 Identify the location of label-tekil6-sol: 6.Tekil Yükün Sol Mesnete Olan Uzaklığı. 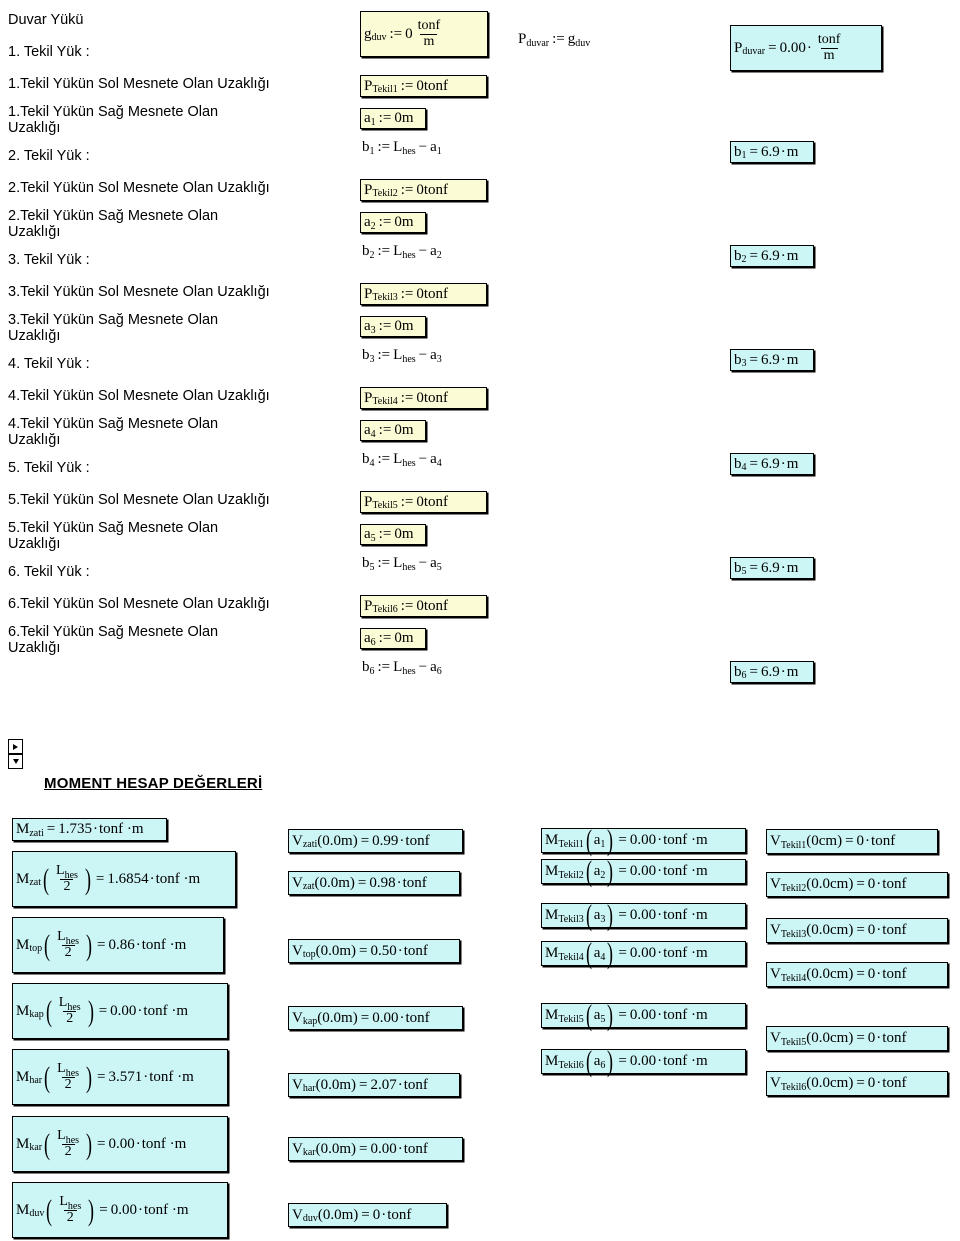
(139, 604).